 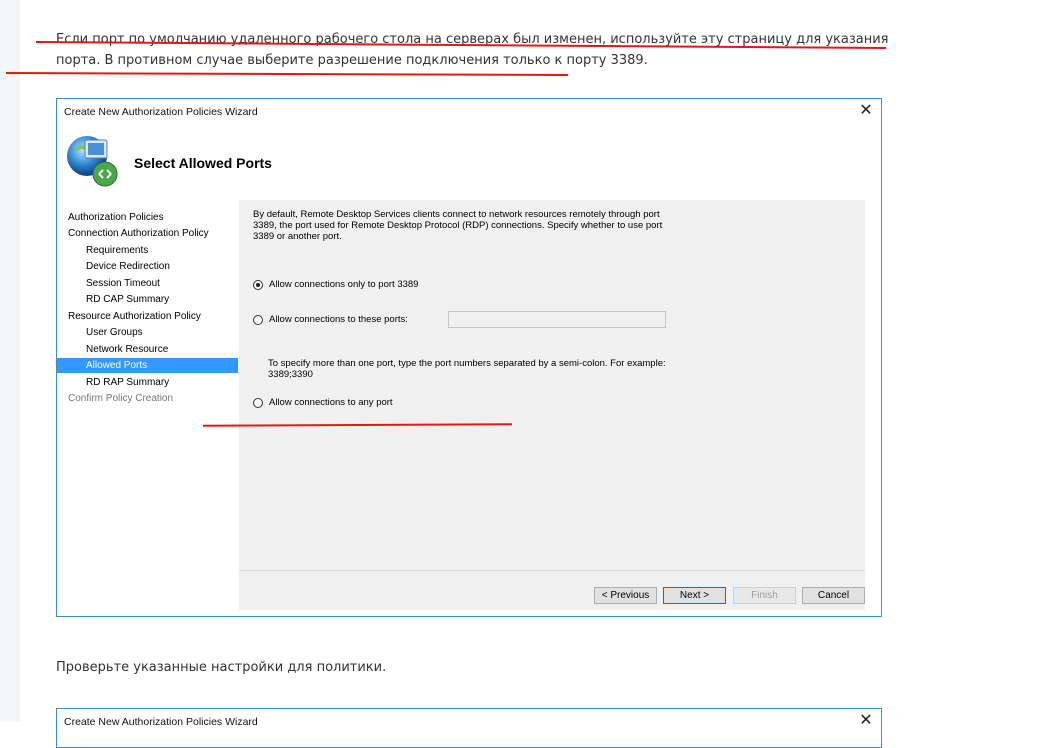 What do you see at coordinates (552, 590) in the screenshot?
I see `wizard-button-bar: < Previous Next > Finish Cancel` at bounding box center [552, 590].